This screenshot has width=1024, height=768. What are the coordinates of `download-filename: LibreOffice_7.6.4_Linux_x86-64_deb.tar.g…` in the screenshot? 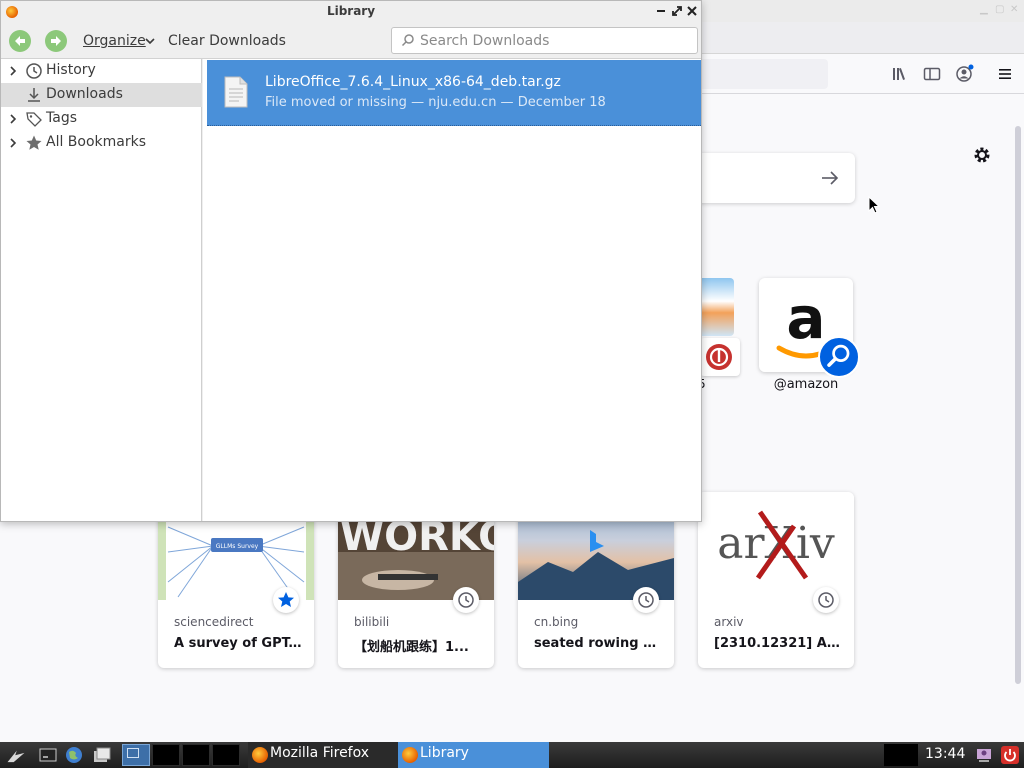 It's located at (413, 82).